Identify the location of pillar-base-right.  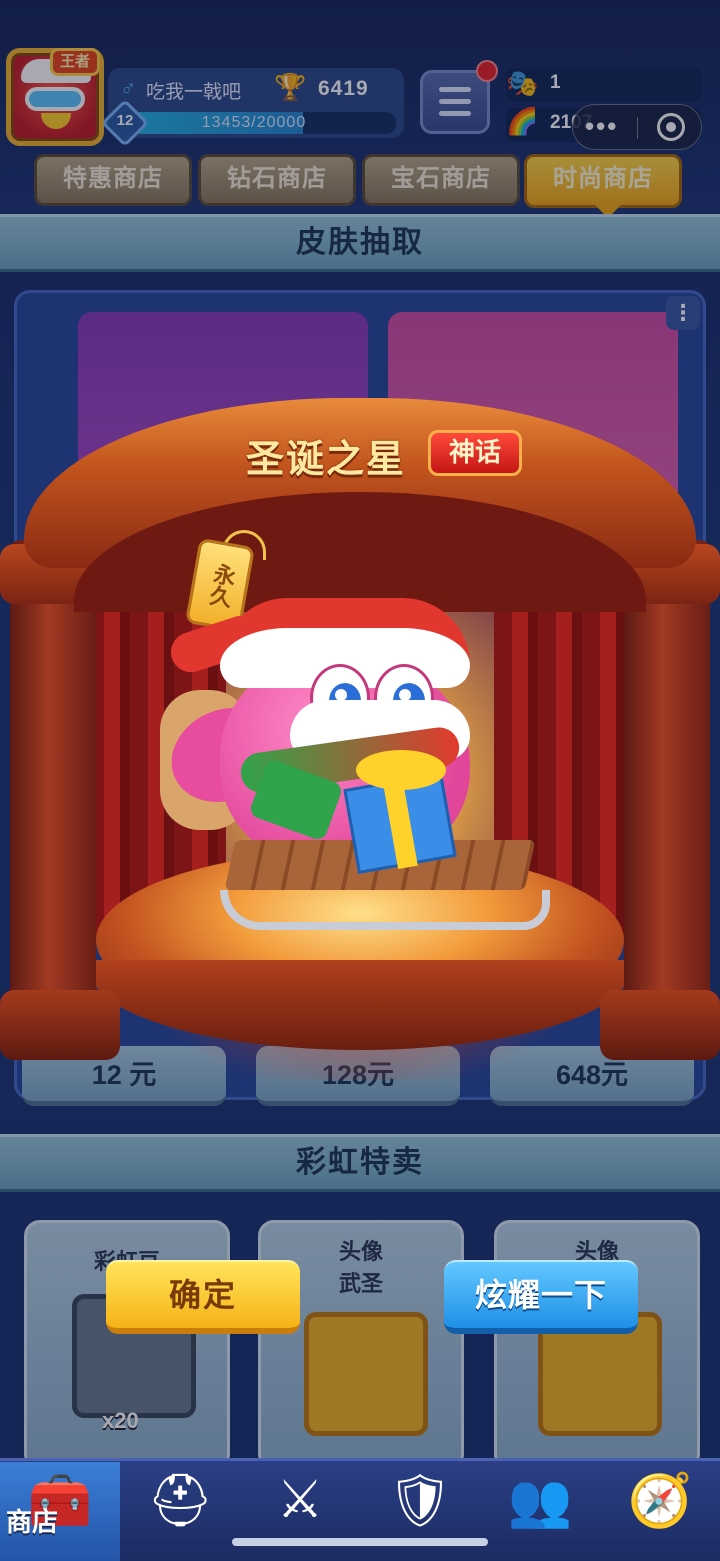
(660, 1025).